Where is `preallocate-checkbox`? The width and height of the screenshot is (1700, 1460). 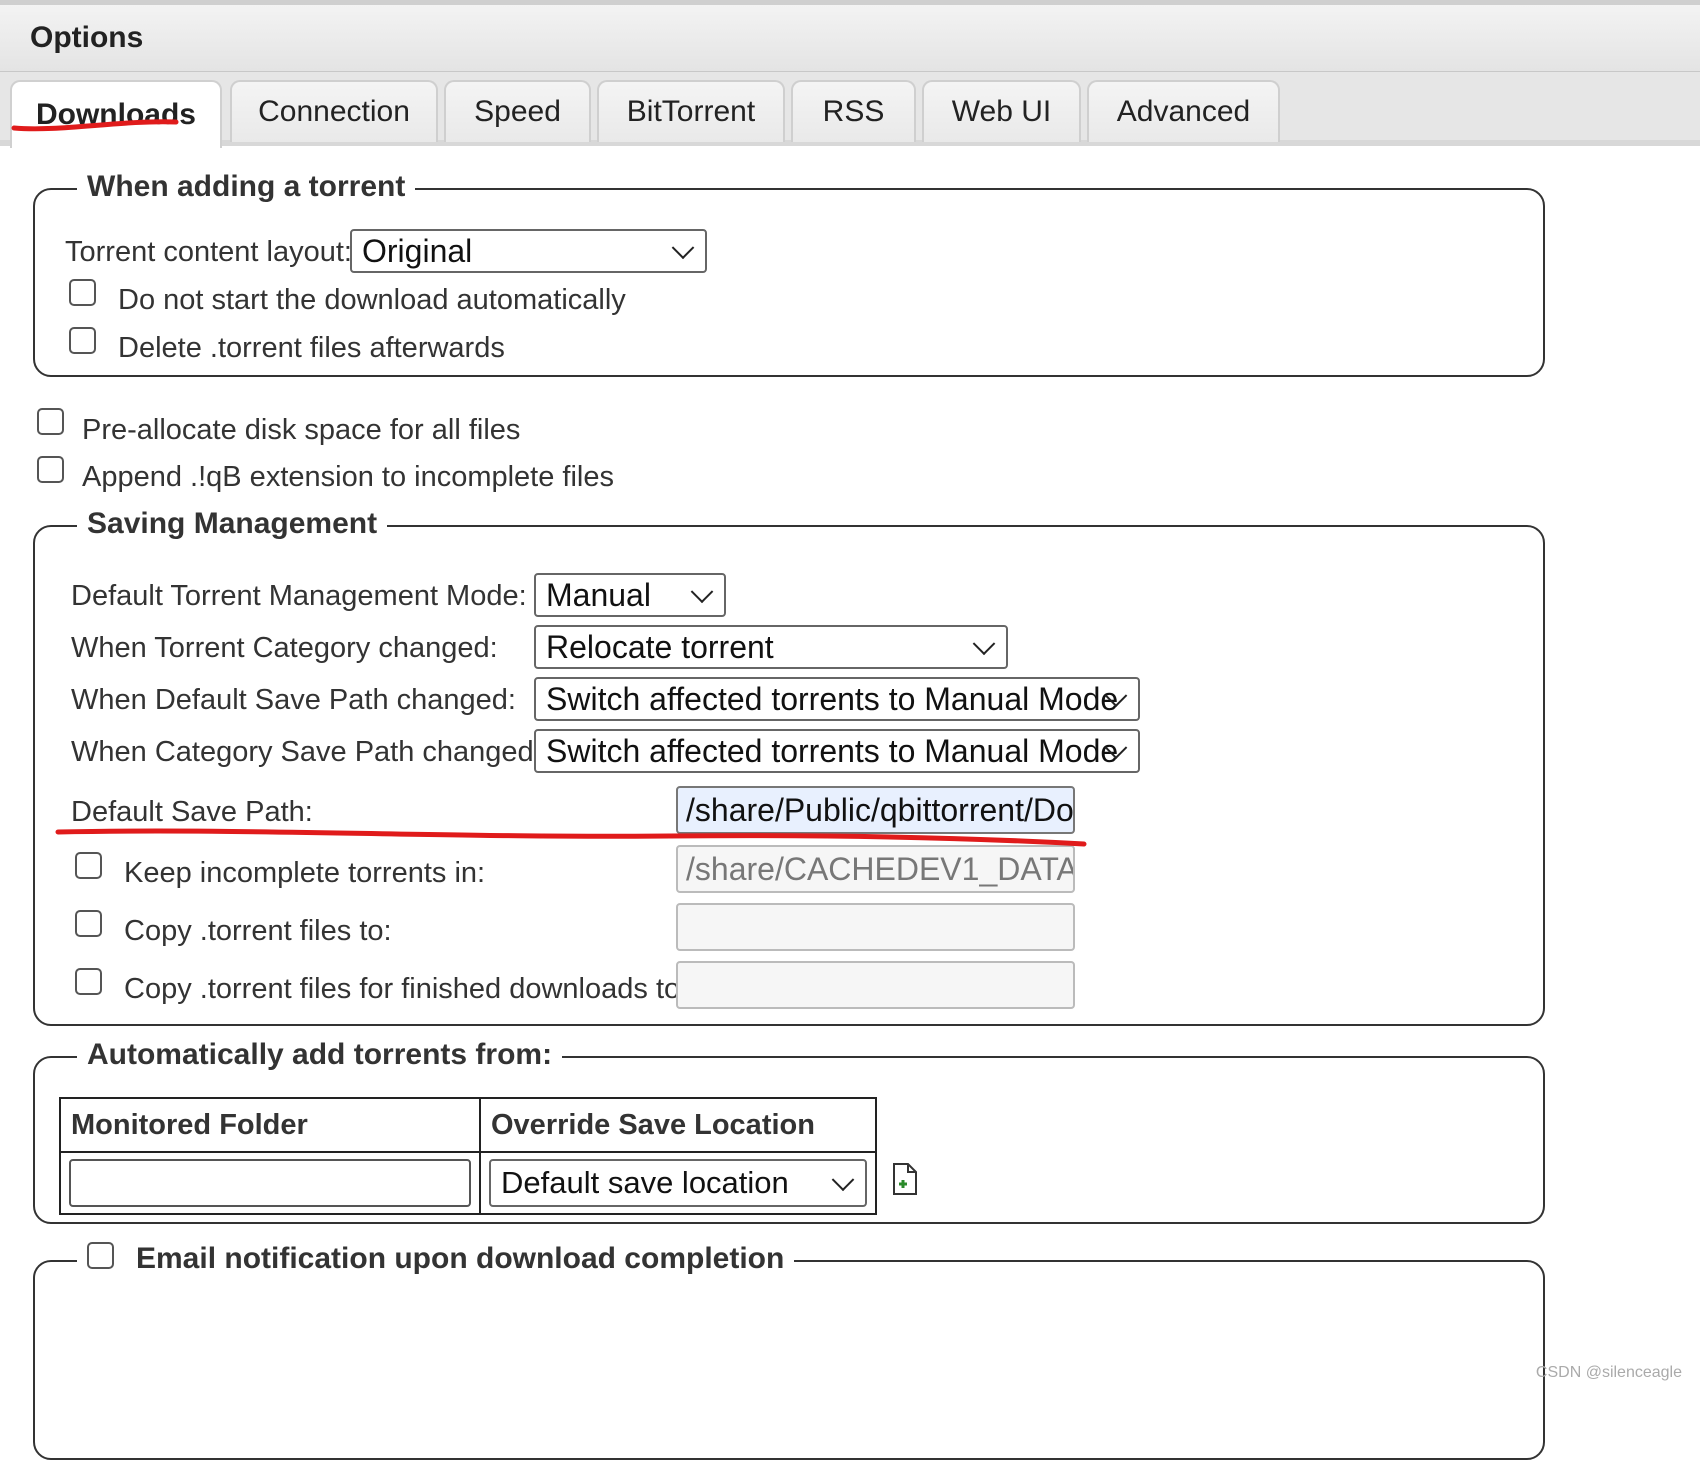 preallocate-checkbox is located at coordinates (50, 421).